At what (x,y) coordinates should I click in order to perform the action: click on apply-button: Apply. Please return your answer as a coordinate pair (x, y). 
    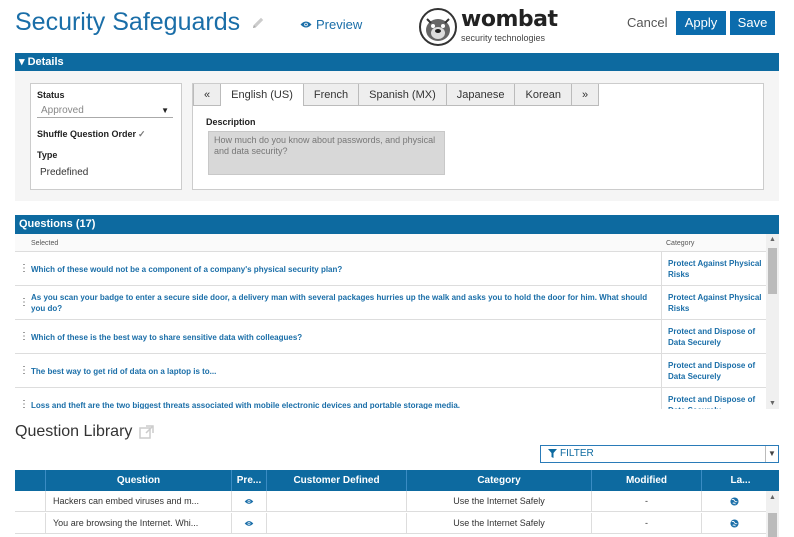
    Looking at the image, I should click on (701, 23).